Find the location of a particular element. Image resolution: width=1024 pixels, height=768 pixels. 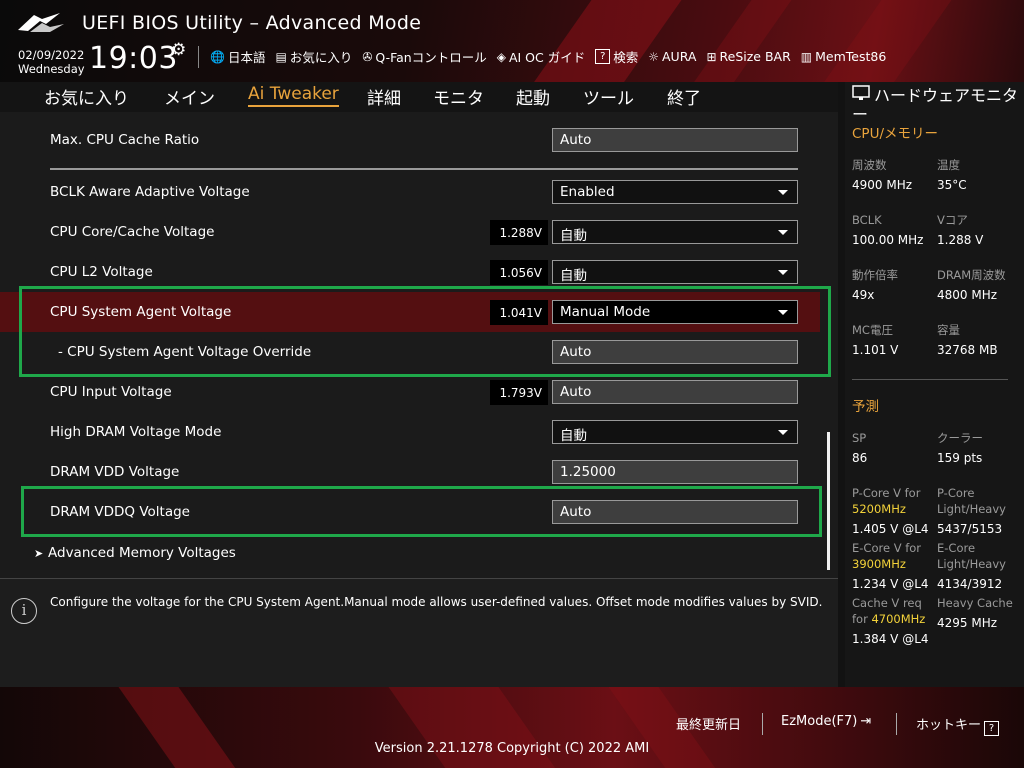

last-modified-button: 最終更新日 is located at coordinates (708, 723).